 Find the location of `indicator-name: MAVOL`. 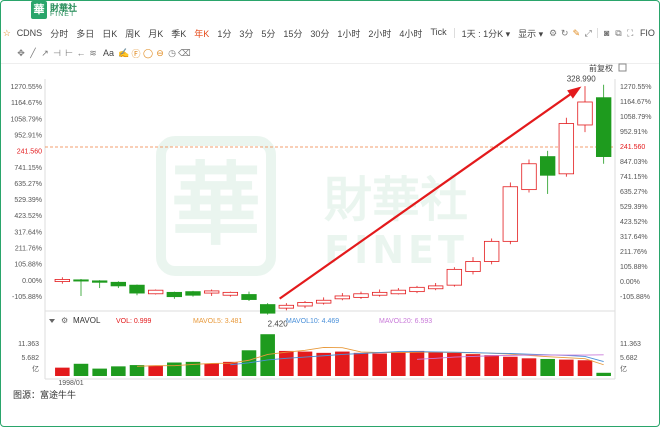

indicator-name: MAVOL is located at coordinates (87, 320).